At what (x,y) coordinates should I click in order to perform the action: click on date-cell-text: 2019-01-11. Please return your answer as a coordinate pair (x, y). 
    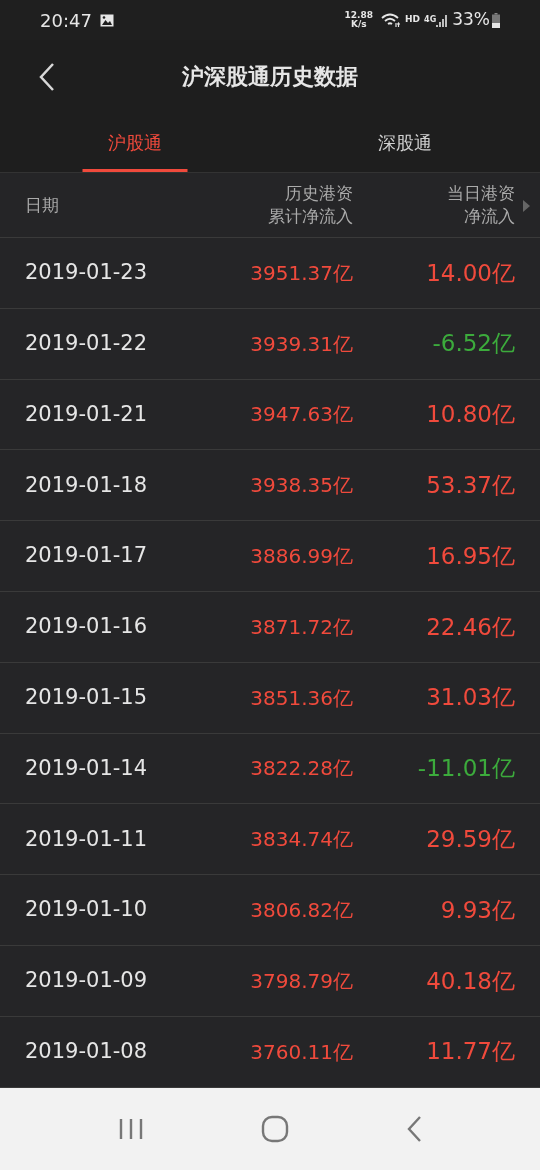
    Looking at the image, I should click on (87, 839).